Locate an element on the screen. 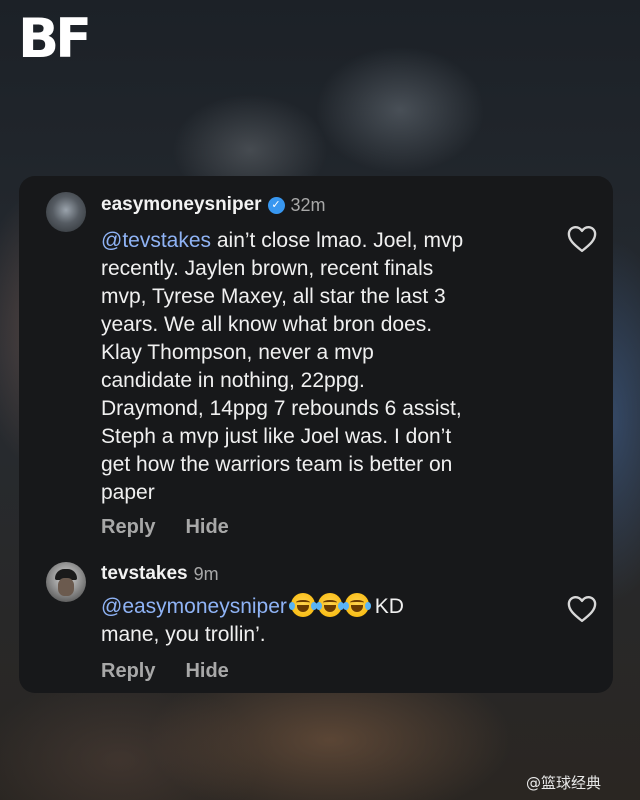  username: tevstakes is located at coordinates (144, 574).